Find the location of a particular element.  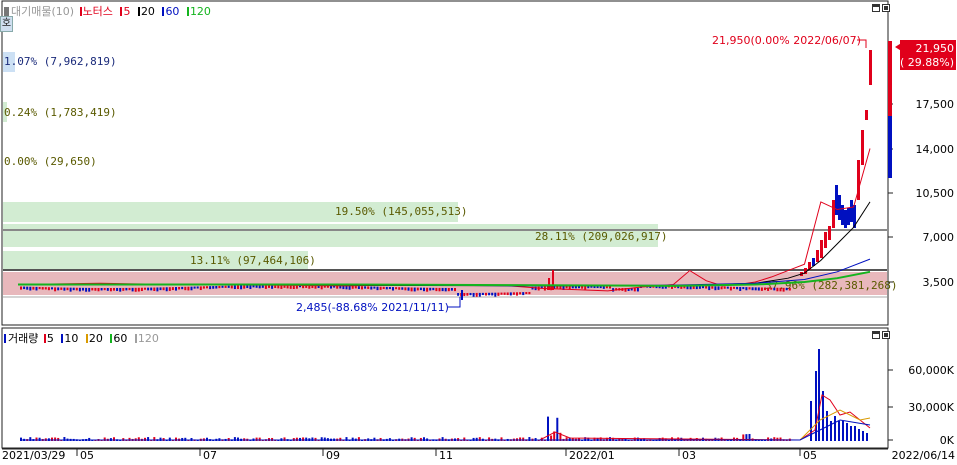

price-range-bar-up is located at coordinates (890, 78).